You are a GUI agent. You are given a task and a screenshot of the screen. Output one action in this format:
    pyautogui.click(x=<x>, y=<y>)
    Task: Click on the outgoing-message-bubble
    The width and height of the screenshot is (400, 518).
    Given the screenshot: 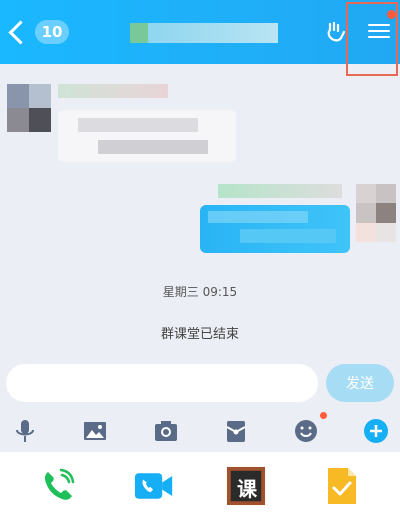 What is the action you would take?
    pyautogui.click(x=275, y=229)
    